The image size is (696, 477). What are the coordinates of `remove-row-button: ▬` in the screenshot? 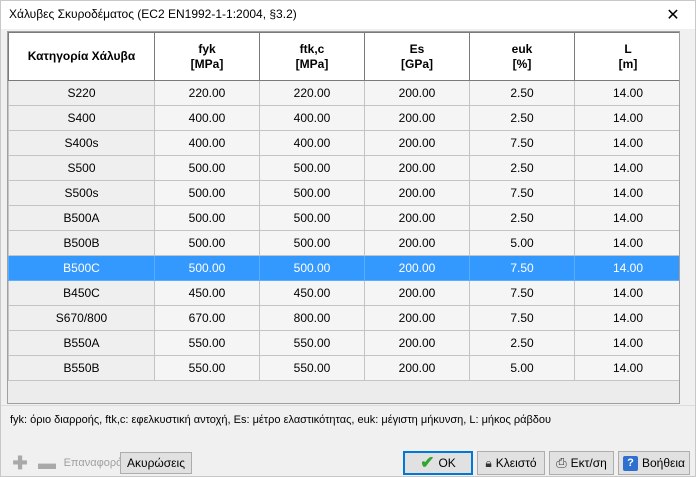 It's located at (47, 463).